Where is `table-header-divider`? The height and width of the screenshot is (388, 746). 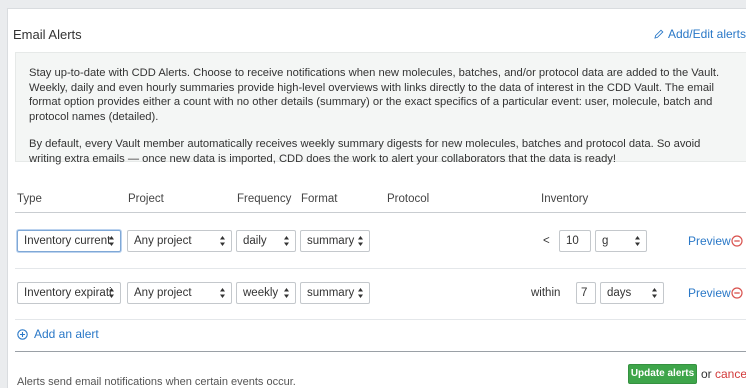 table-header-divider is located at coordinates (380, 212).